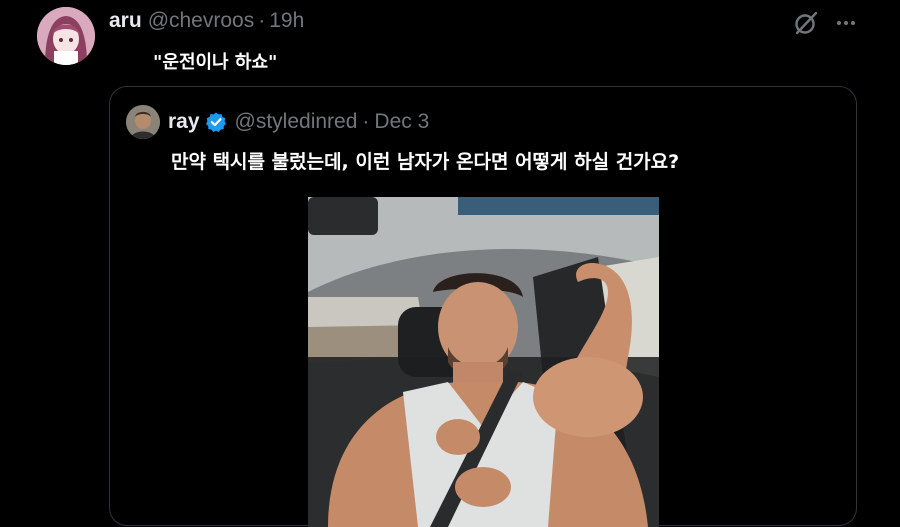 The image size is (900, 527). I want to click on quoted-tweet-header: ray @styledinred · Dec 3, so click(298, 122).